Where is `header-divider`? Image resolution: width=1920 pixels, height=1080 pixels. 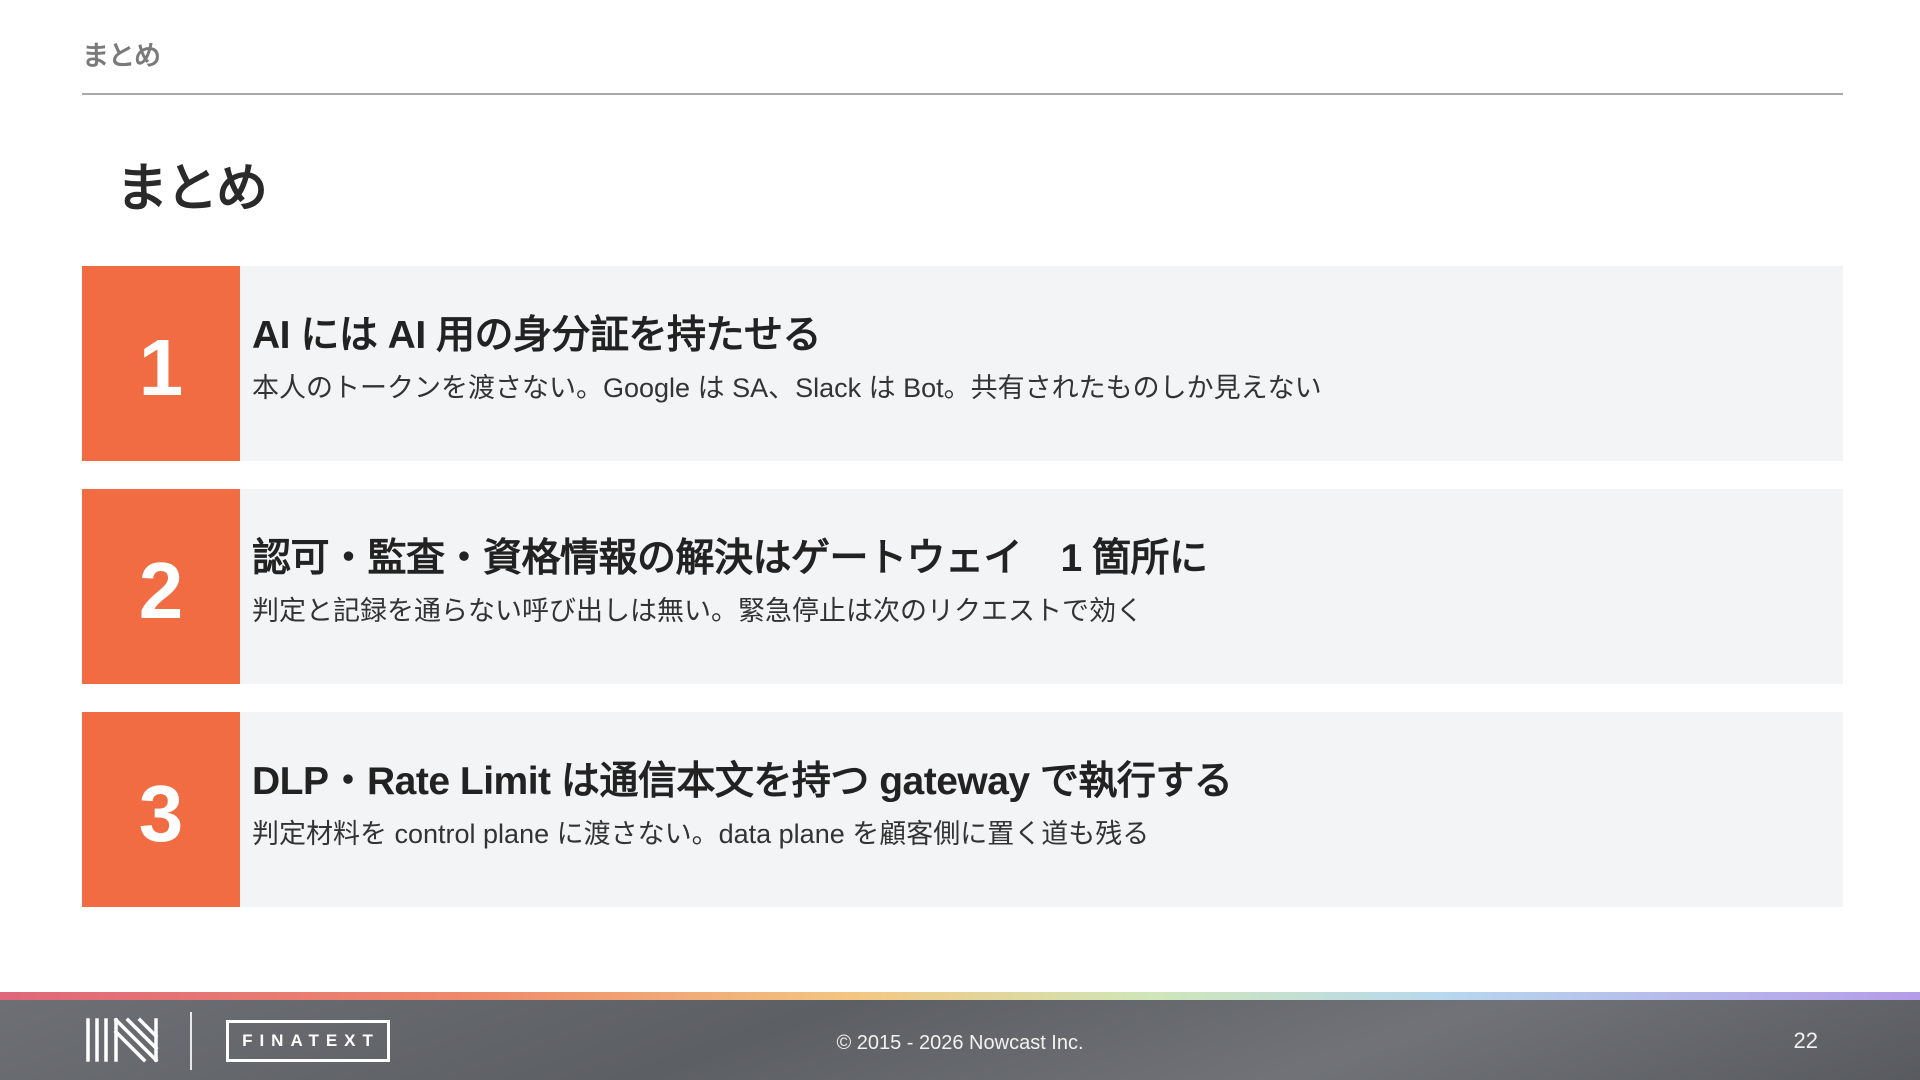 header-divider is located at coordinates (962, 94).